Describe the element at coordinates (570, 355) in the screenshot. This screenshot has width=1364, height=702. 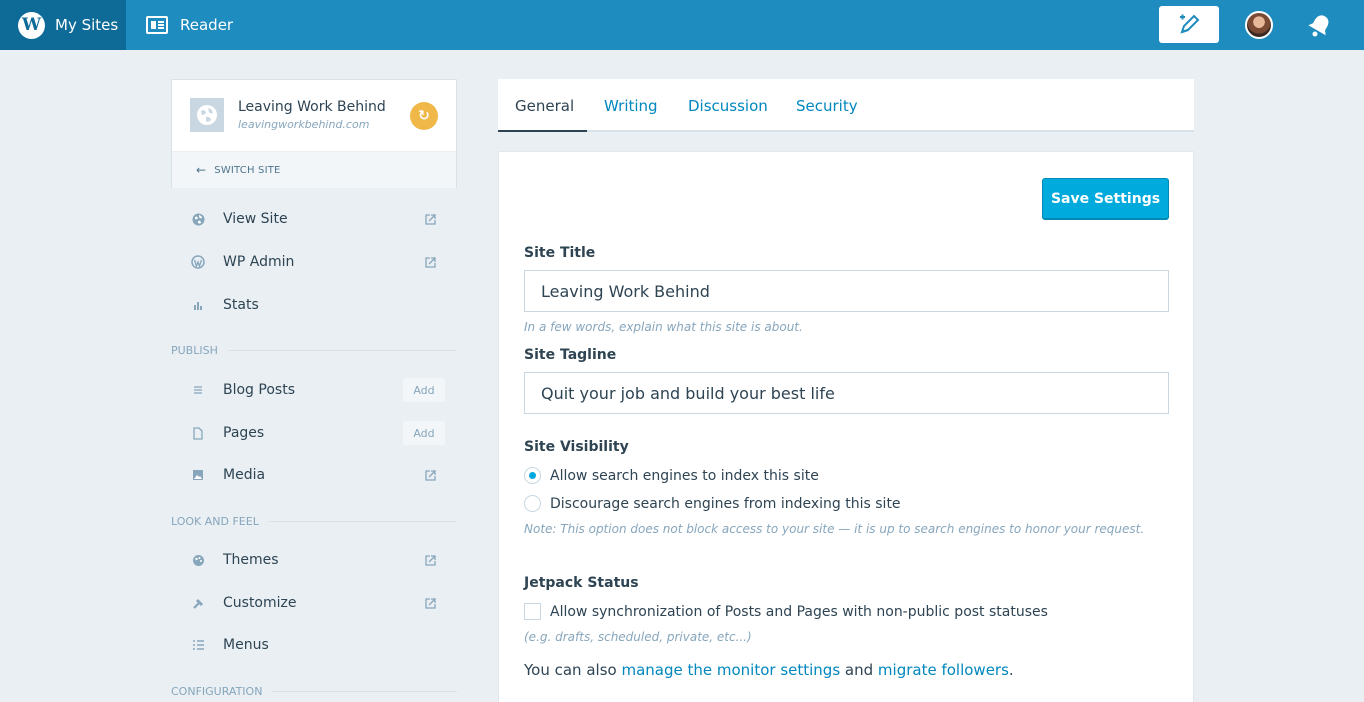
I see `site-tagline-label: Site Tagline` at that location.